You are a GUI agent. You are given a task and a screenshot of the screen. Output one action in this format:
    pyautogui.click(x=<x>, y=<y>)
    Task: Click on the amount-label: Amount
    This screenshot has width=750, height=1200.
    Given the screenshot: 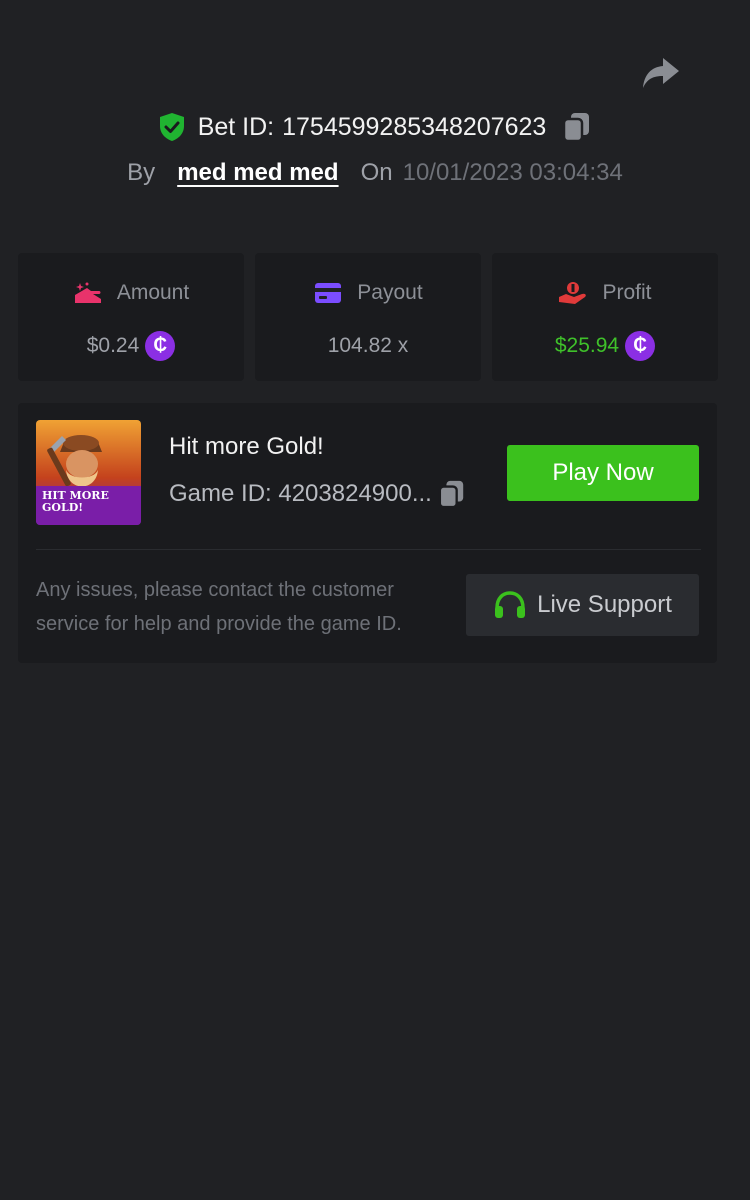 What is the action you would take?
    pyautogui.click(x=153, y=292)
    